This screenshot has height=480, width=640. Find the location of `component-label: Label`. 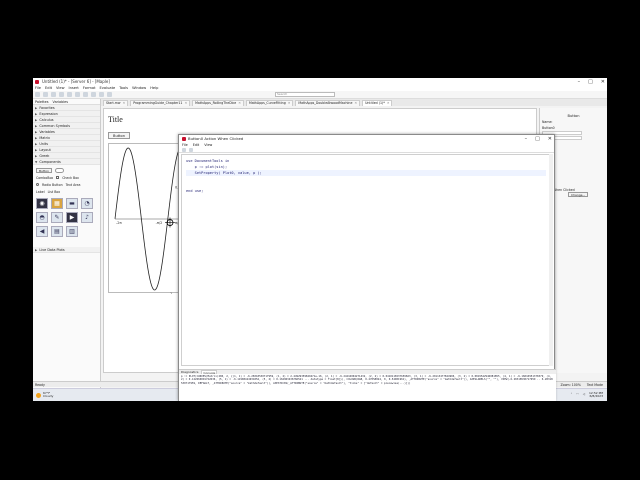

component-label: Label is located at coordinates (40, 192).